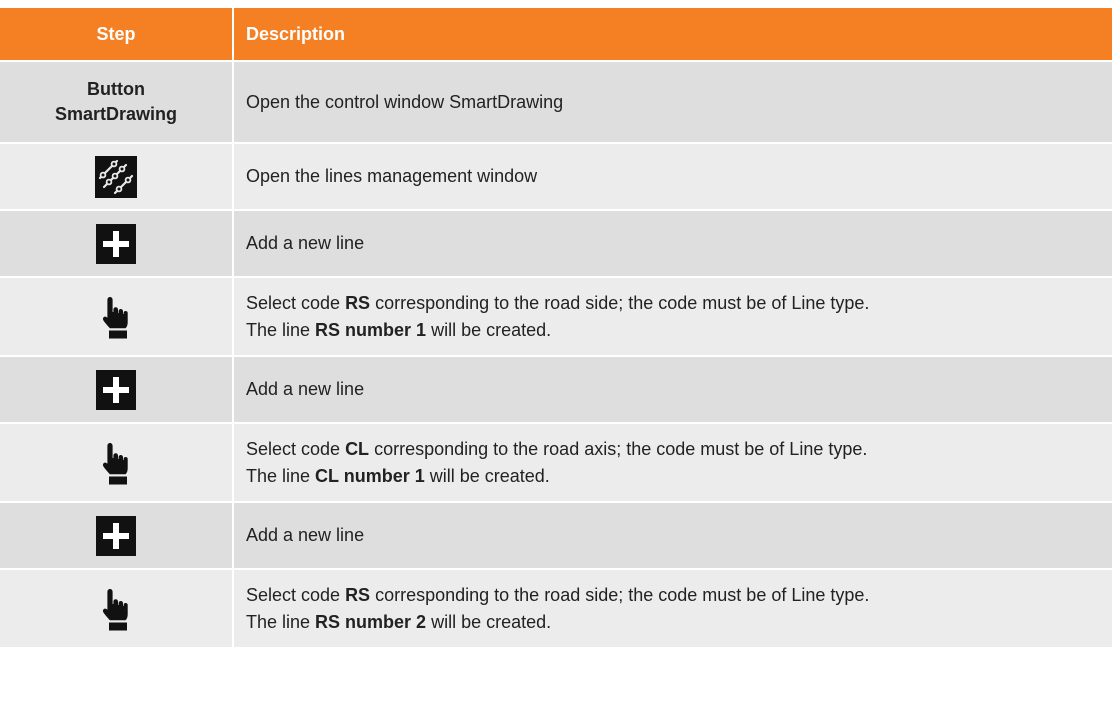 This screenshot has height=724, width=1112. What do you see at coordinates (673, 177) in the screenshot?
I see `description-cell: Open the lines management window` at bounding box center [673, 177].